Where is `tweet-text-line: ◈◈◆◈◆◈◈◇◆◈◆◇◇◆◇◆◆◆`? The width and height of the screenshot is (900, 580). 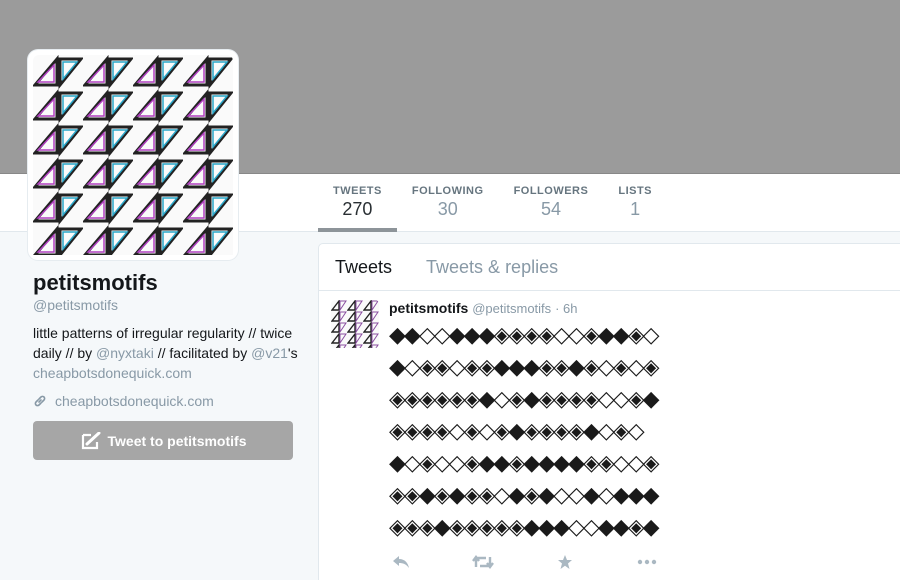 tweet-text-line: ◈◈◆◈◆◈◈◇◆◈◆◇◇◆◇◆◆◆ is located at coordinates (524, 495).